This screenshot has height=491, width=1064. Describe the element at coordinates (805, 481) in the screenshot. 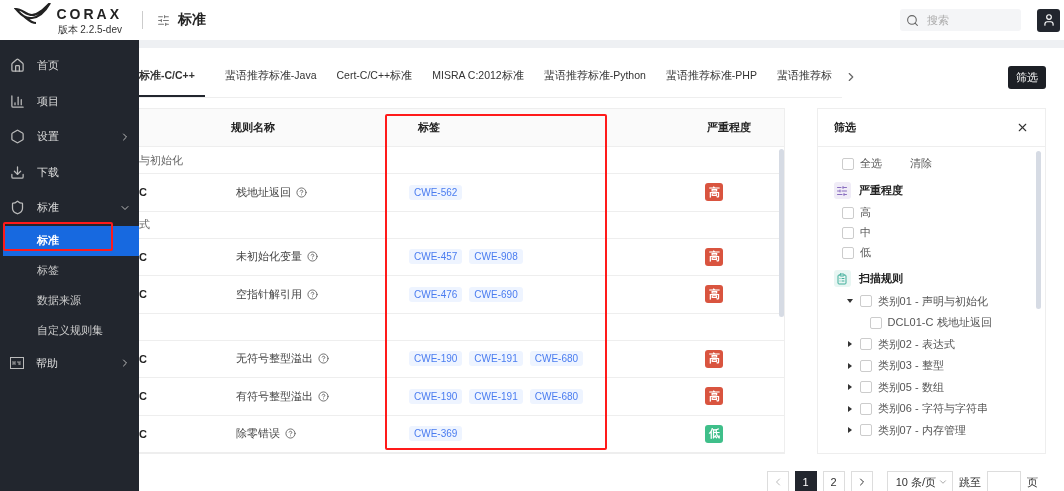

I see `page-button: 1` at that location.